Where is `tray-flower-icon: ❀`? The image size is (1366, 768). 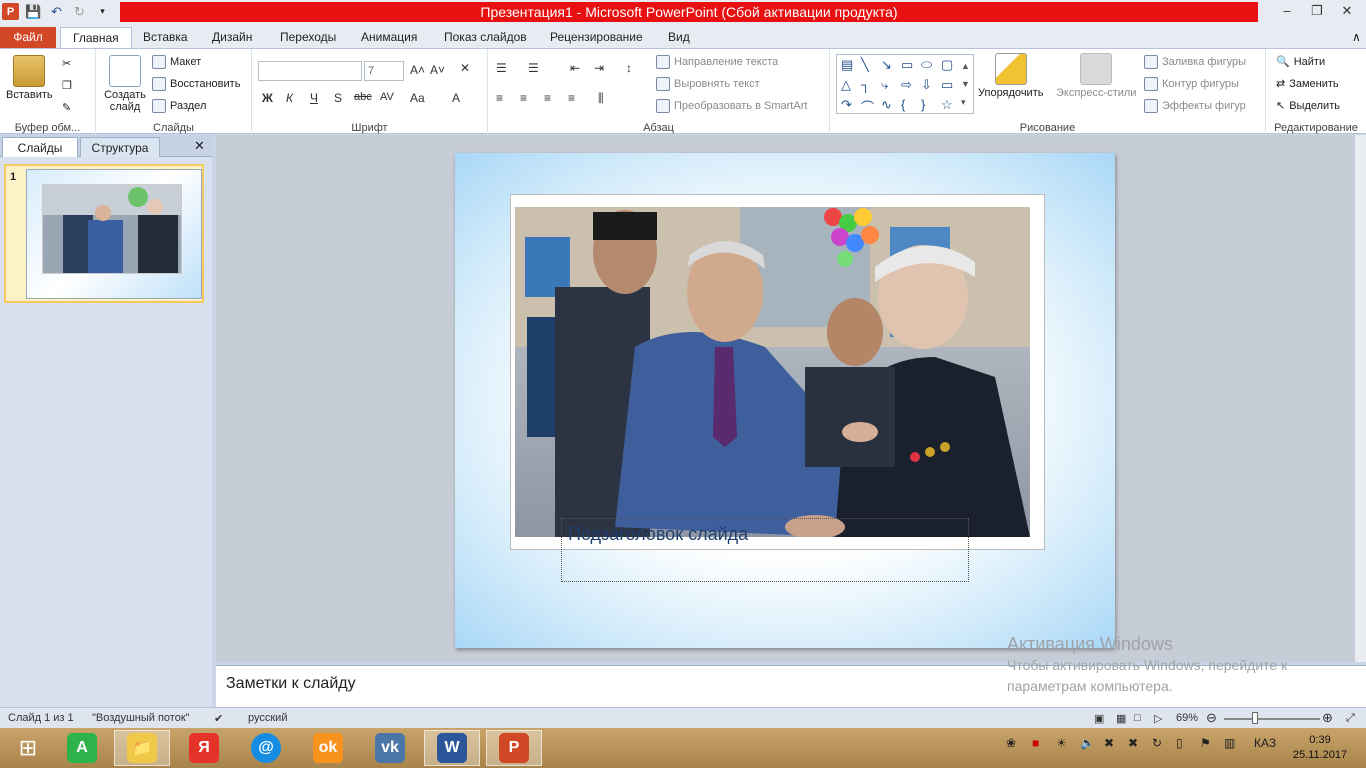 tray-flower-icon: ❀ is located at coordinates (1011, 743).